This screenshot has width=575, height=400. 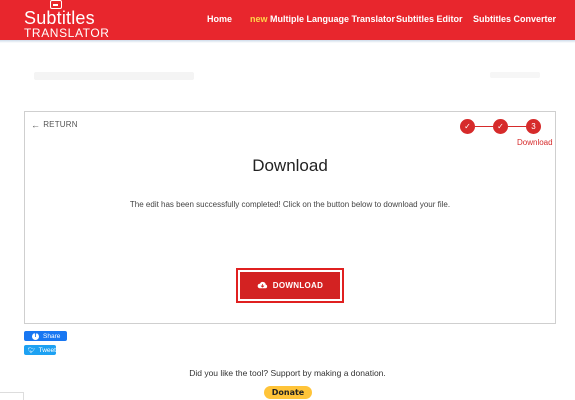 I want to click on arrow-left-icon: ←, so click(x=36, y=124).